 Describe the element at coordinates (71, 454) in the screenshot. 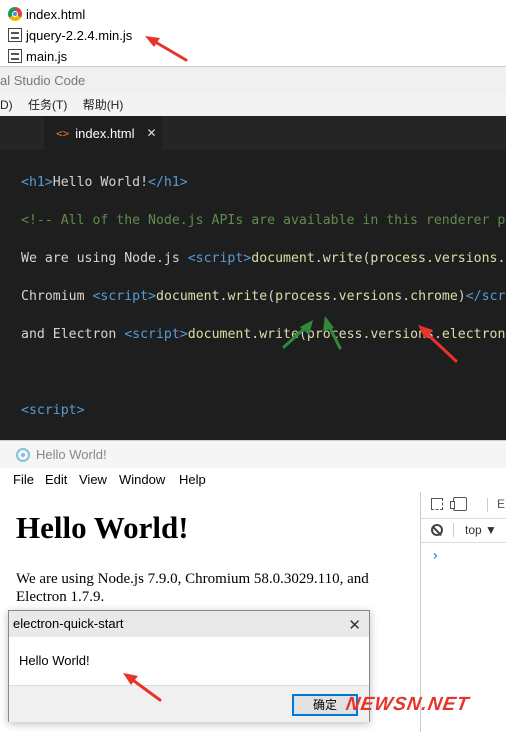

I see `window-title: Hello World!` at that location.